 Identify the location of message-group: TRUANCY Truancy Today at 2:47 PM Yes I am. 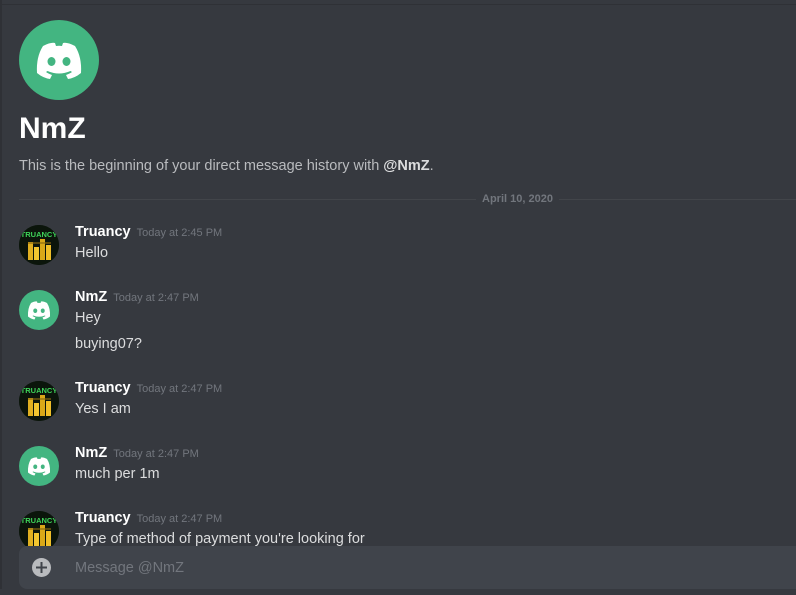
(399, 401).